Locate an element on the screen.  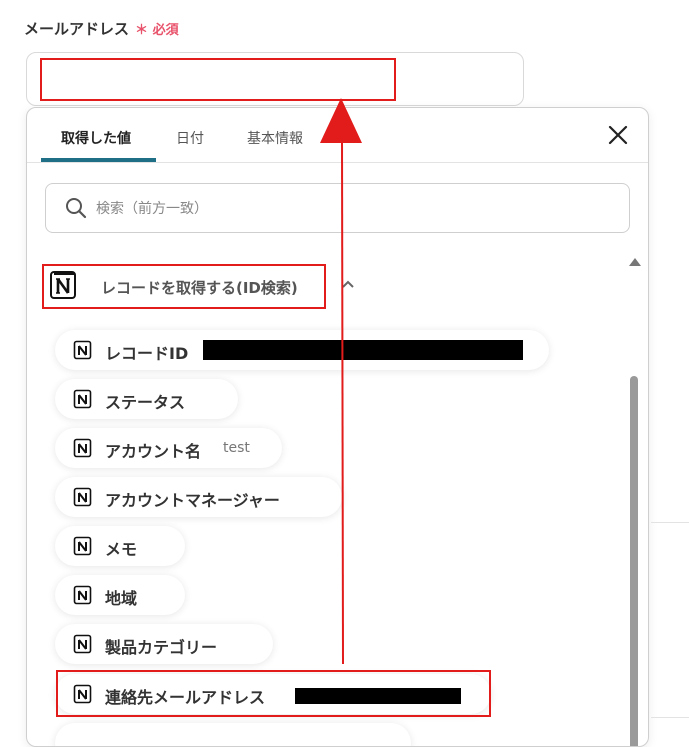
list-item-account-manager: アカウントマネージャー is located at coordinates (198, 497).